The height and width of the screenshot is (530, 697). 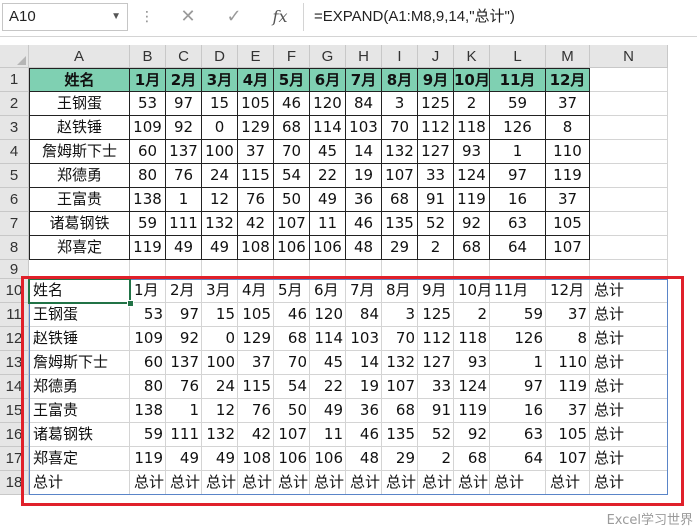 What do you see at coordinates (148, 363) in the screenshot?
I see `spill-cell: 60` at bounding box center [148, 363].